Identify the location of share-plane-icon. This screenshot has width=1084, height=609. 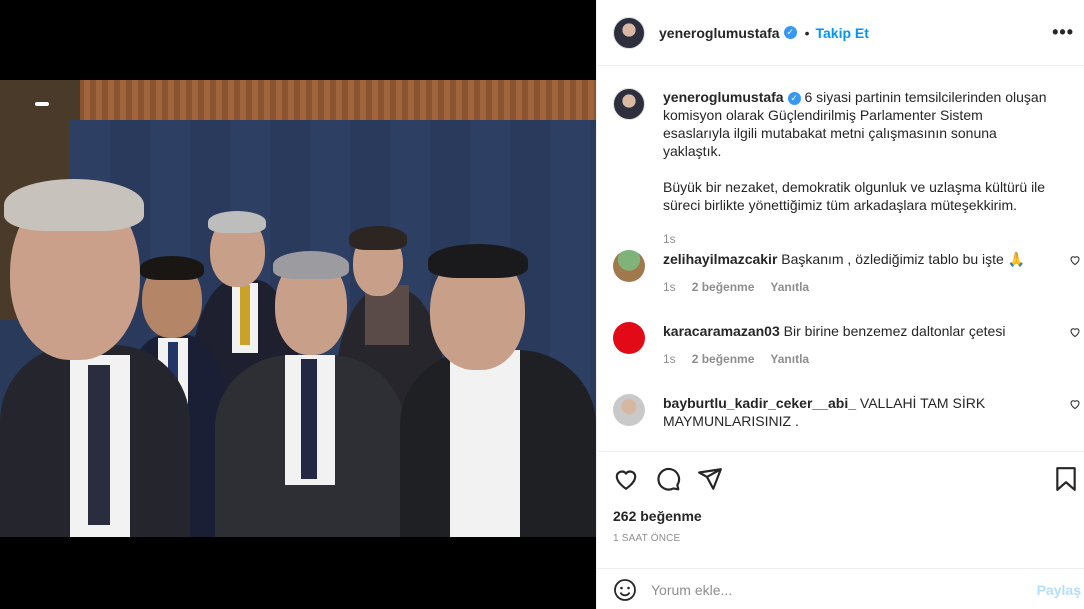
(710, 479).